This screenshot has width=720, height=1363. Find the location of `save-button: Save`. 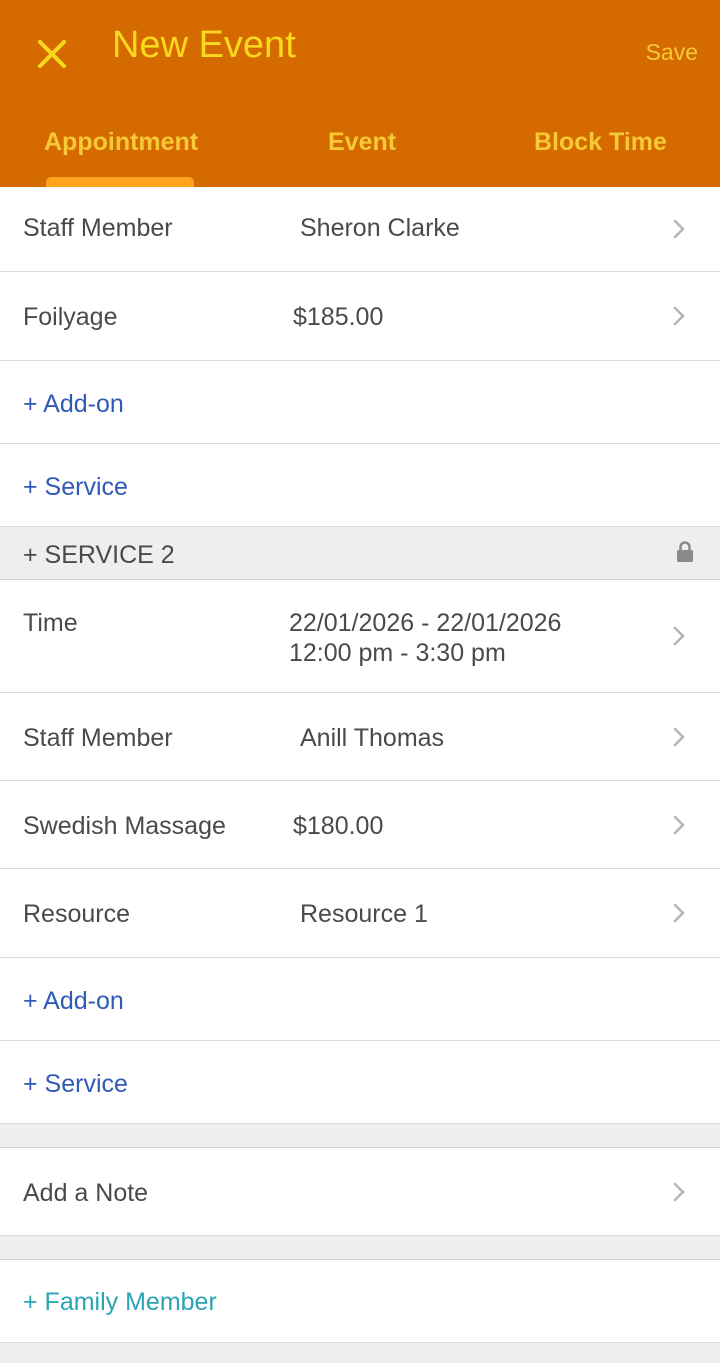

save-button: Save is located at coordinates (672, 52).